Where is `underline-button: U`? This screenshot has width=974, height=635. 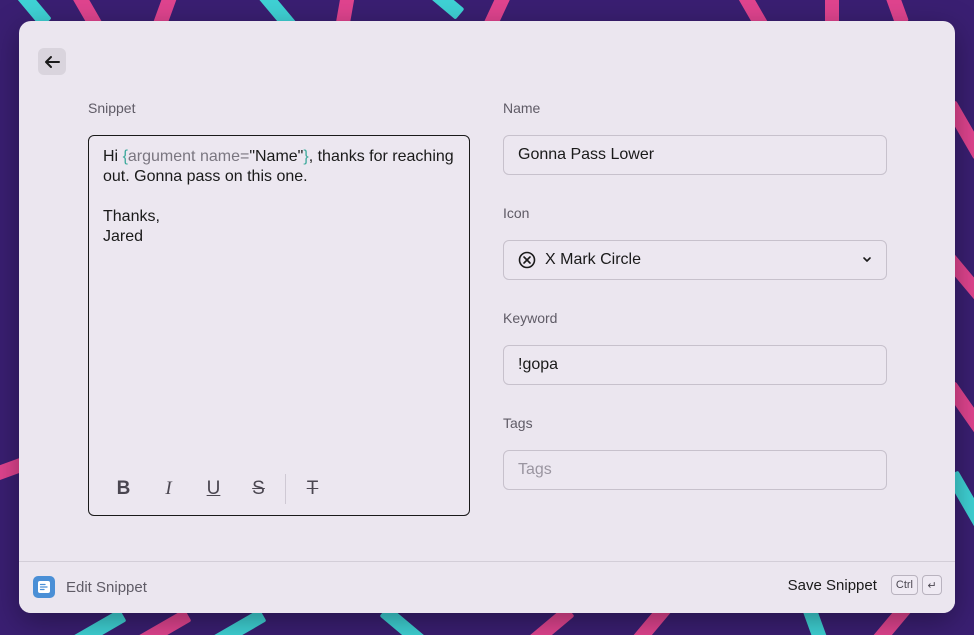 underline-button: U is located at coordinates (213, 489).